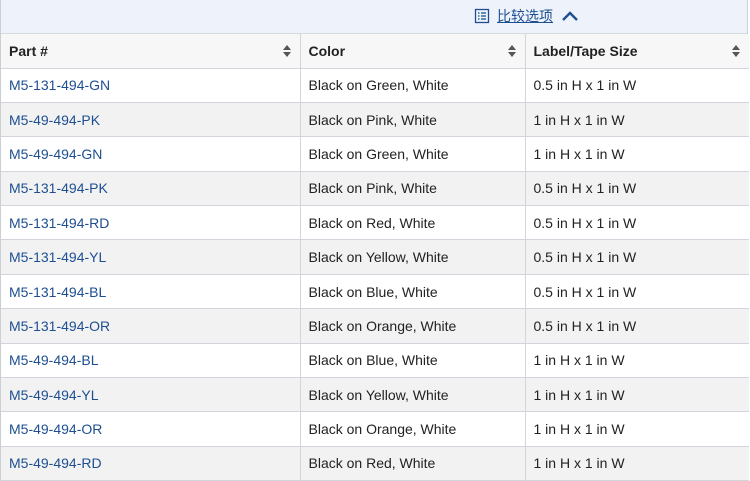  Describe the element at coordinates (28, 50) in the screenshot. I see `column-header-label: Part #` at that location.